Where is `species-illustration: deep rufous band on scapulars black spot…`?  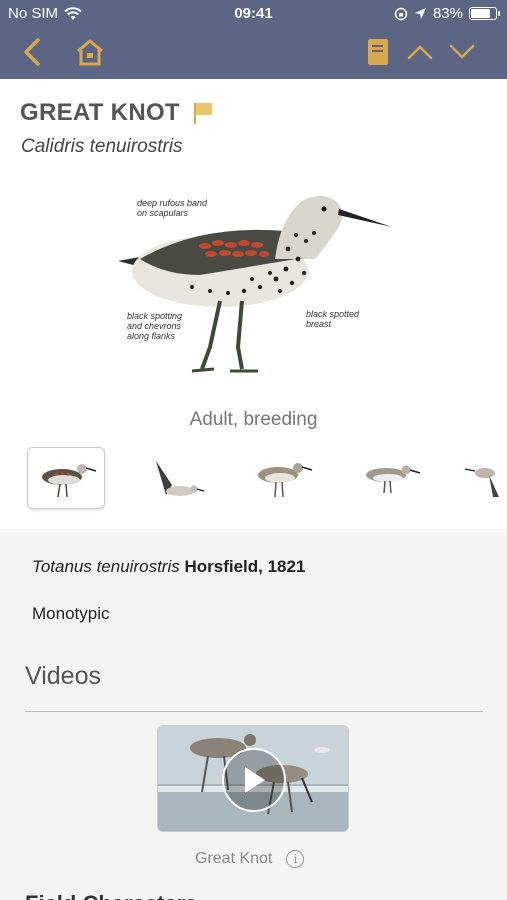
species-illustration: deep rufous band on scapulars black spot… is located at coordinates (255, 284).